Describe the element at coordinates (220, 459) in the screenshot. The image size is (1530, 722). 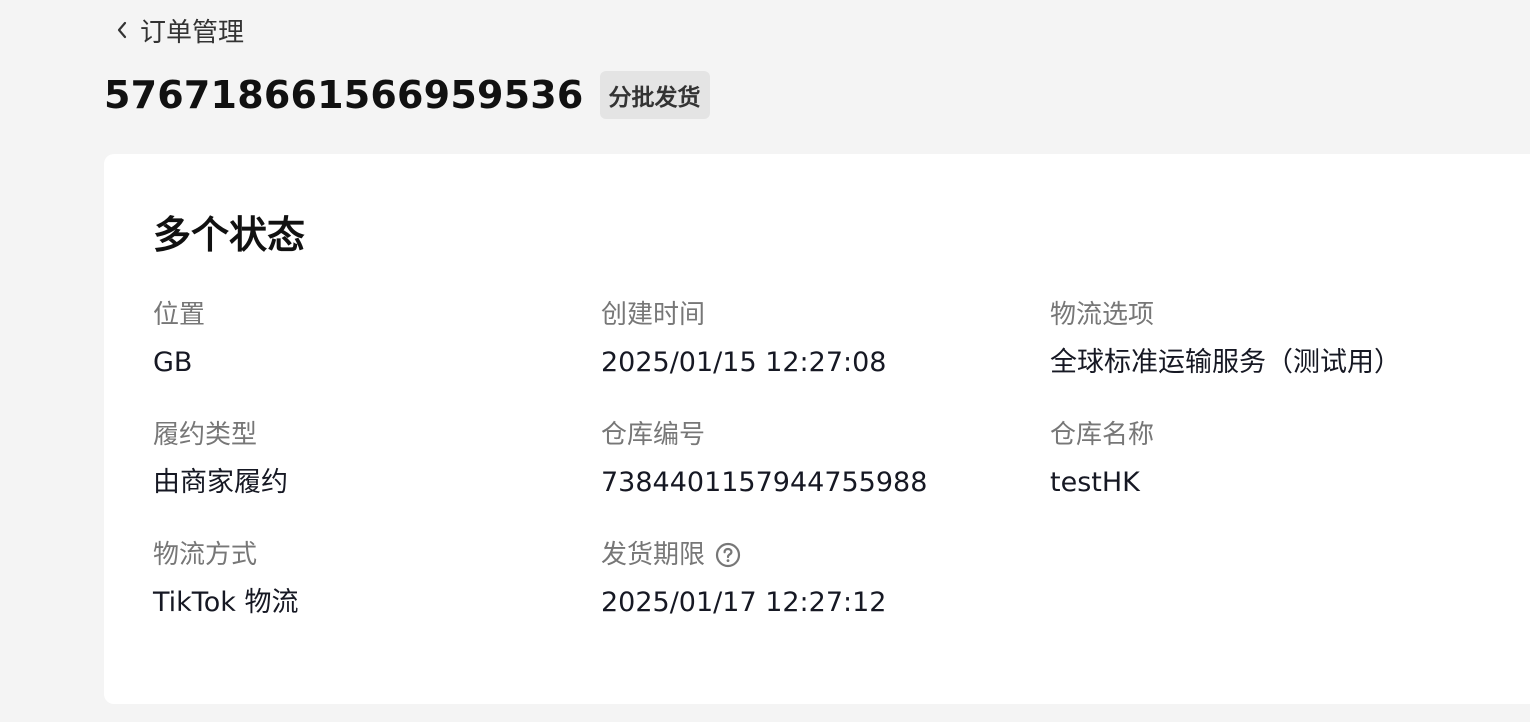
I see `field-fulfillment-type: 履约类型 由商家履约` at that location.